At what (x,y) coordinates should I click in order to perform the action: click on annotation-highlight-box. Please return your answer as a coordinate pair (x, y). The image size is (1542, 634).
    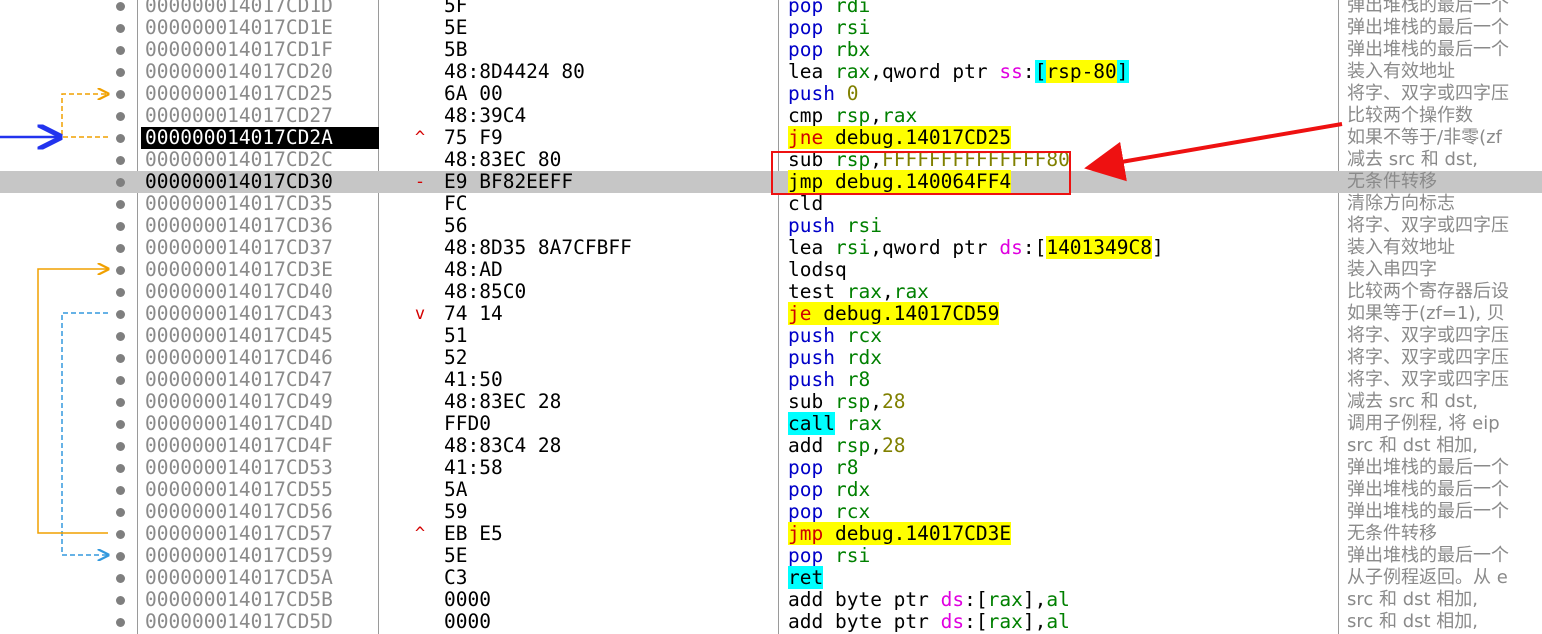
    Looking at the image, I should click on (921, 173).